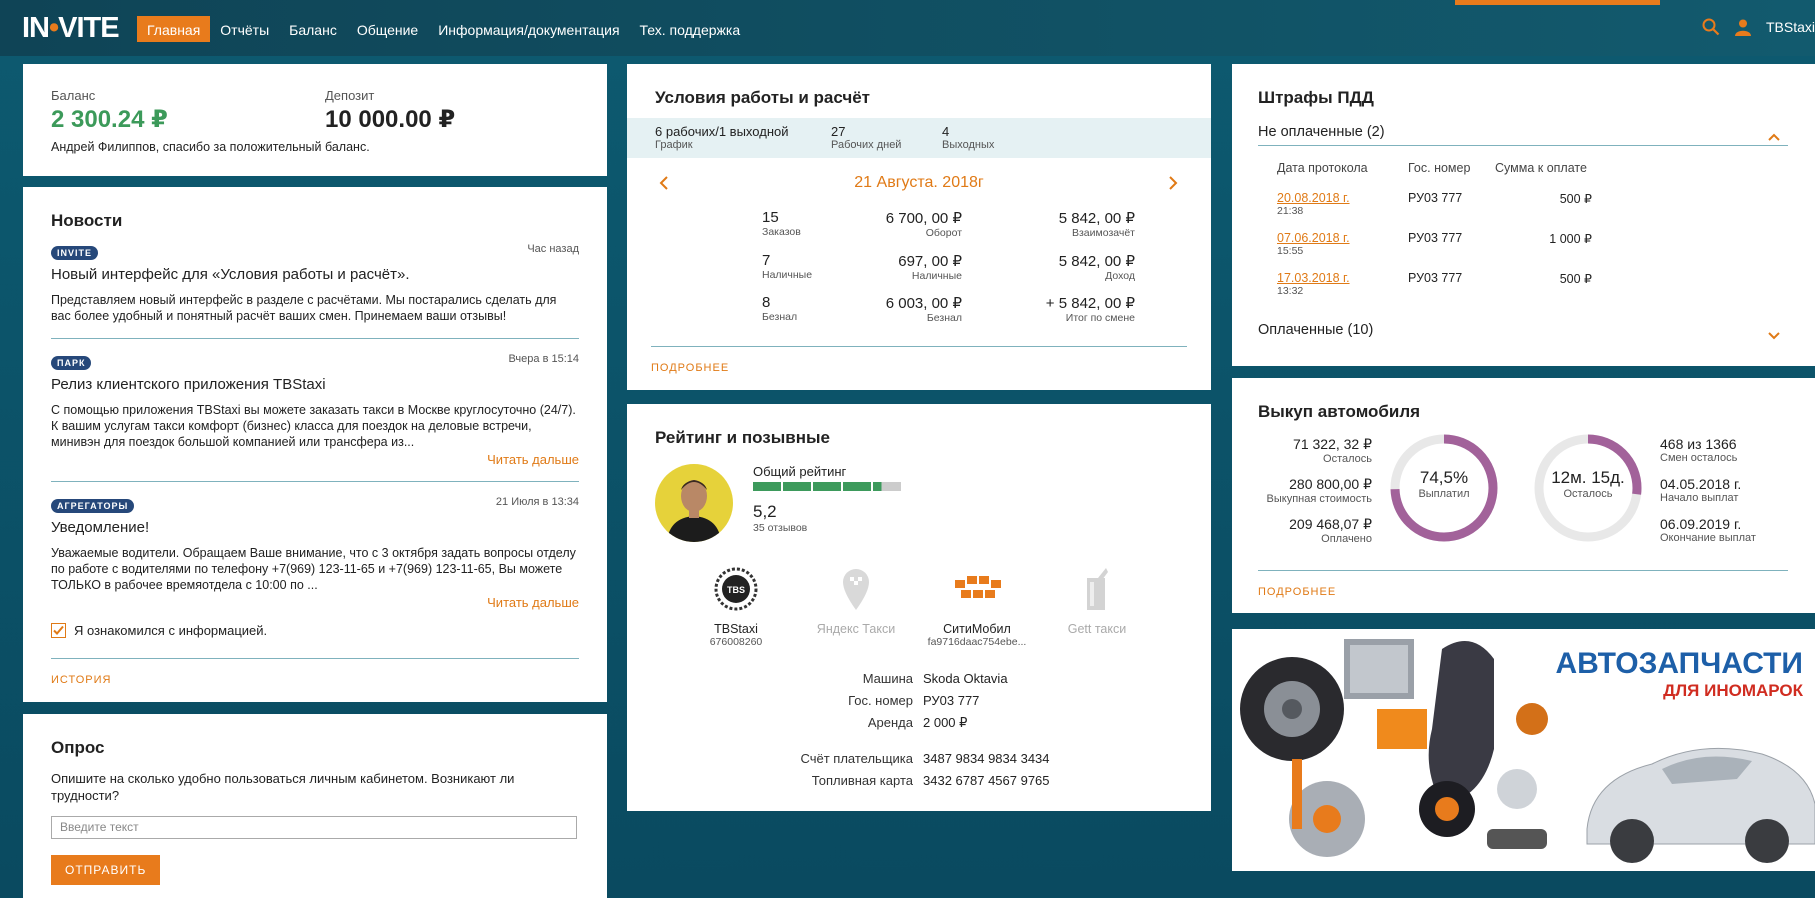 Image resolution: width=1815 pixels, height=898 pixels. I want to click on fine-time: 13:32, so click(1290, 291).